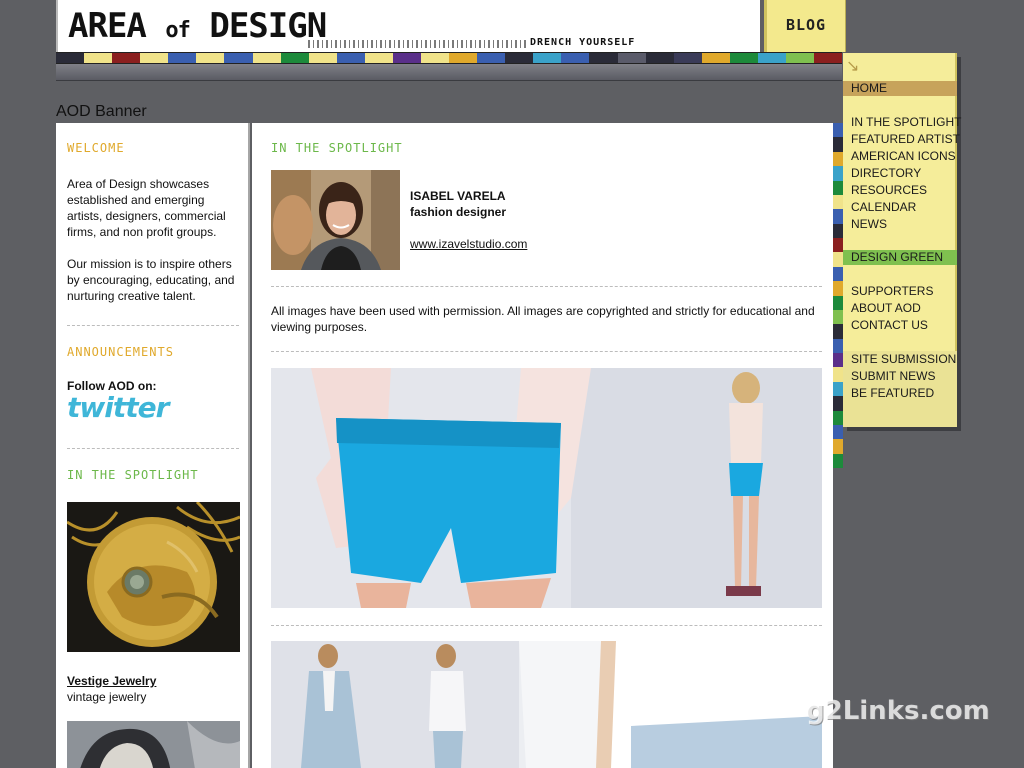 This screenshot has height=768, width=1024. I want to click on nav-item-calendar: CALENDAR, so click(900, 207).